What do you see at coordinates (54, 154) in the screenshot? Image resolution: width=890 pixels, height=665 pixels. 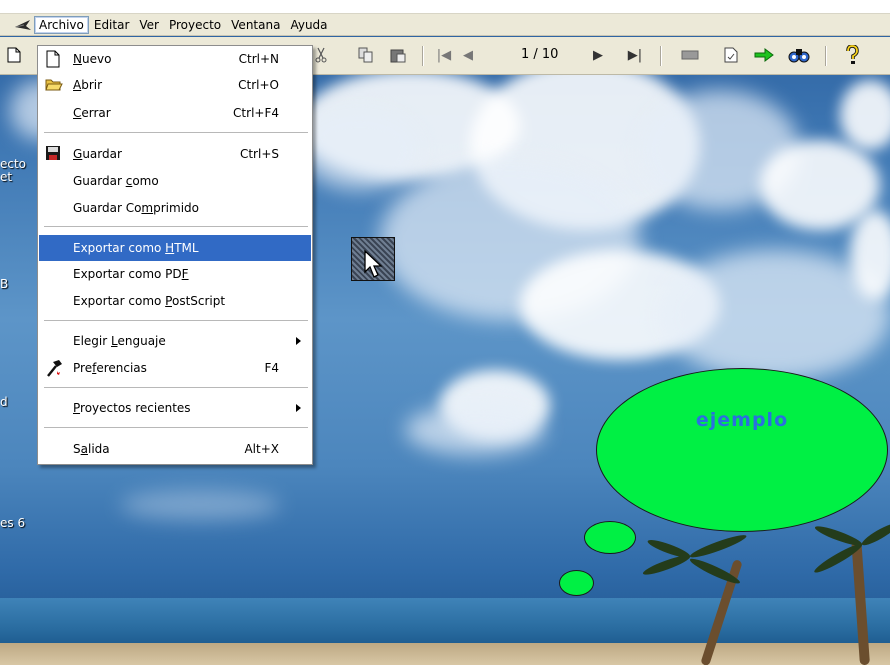 I see `save-disk-icon` at bounding box center [54, 154].